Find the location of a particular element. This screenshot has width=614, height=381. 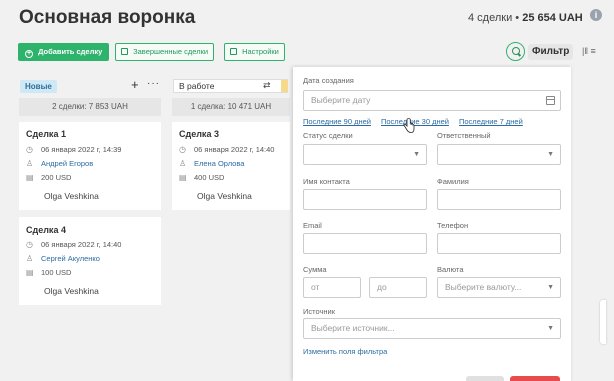

source-label: Источник is located at coordinates (319, 311).